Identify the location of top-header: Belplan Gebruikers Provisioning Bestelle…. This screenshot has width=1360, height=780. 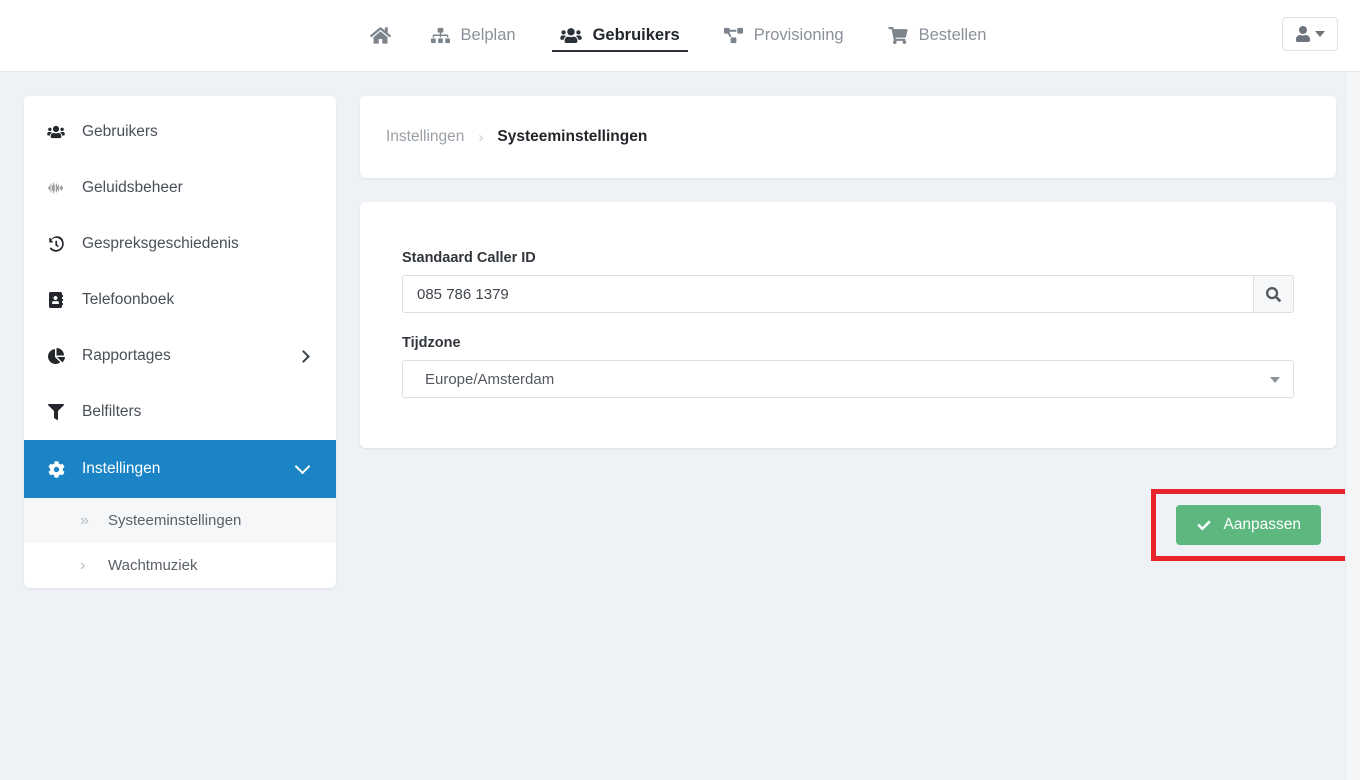
(680, 36).